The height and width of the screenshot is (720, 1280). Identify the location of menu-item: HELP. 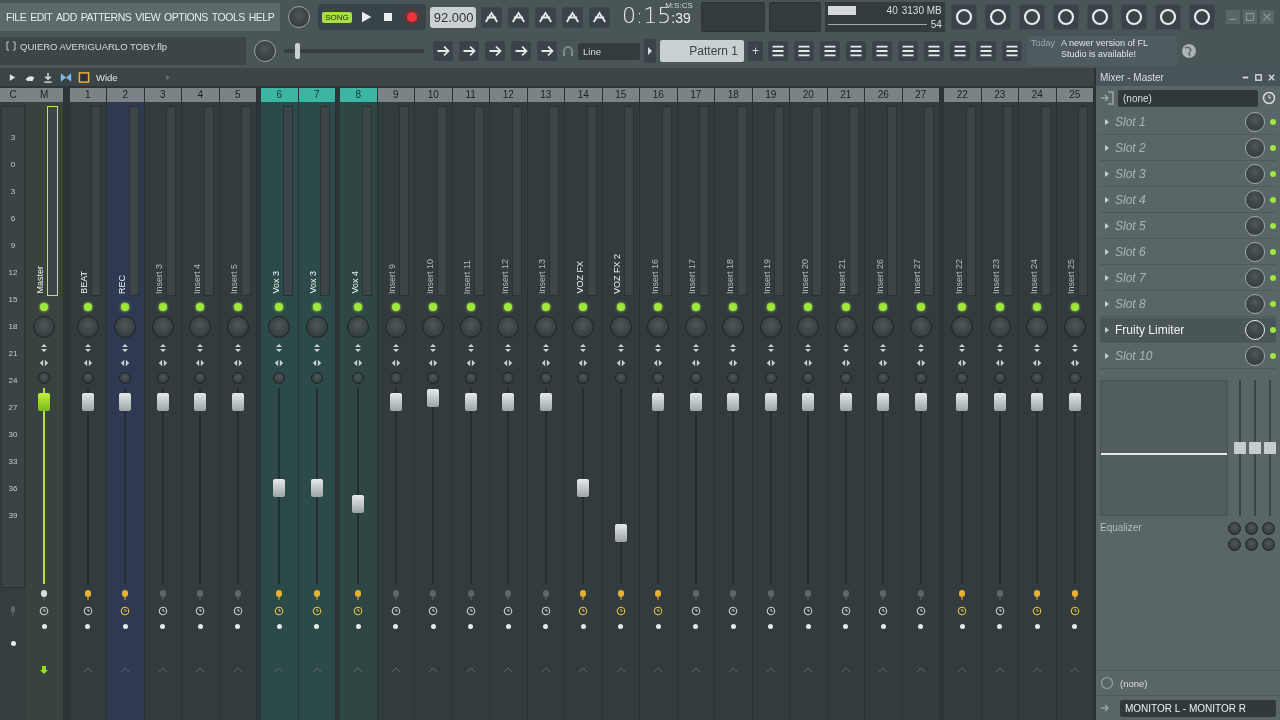
(261, 17).